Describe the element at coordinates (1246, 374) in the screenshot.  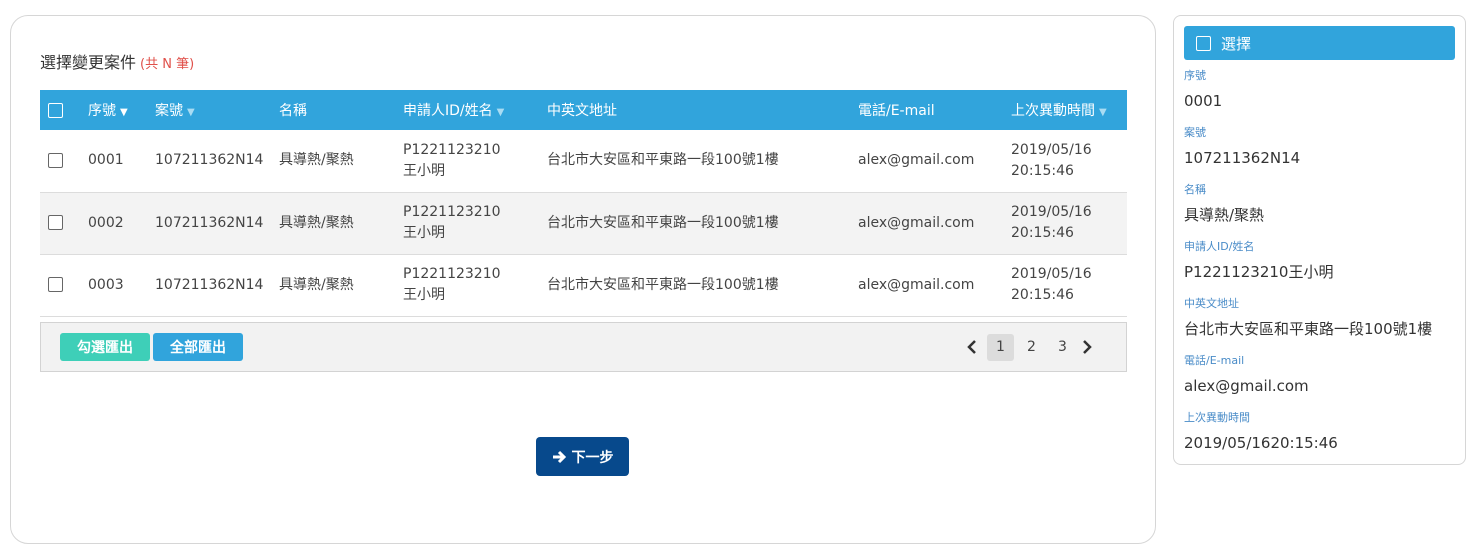
I see `detail-field: 電話/E-mail alex@gmail.com` at that location.